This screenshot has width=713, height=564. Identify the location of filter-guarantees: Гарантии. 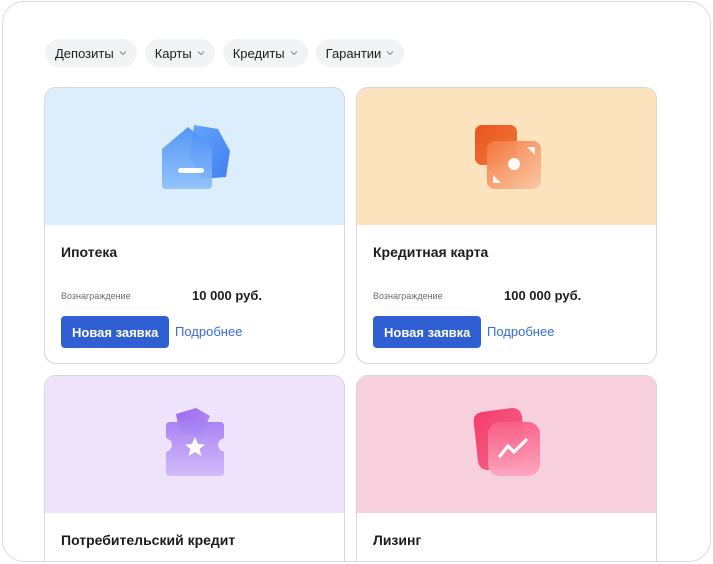
(360, 53).